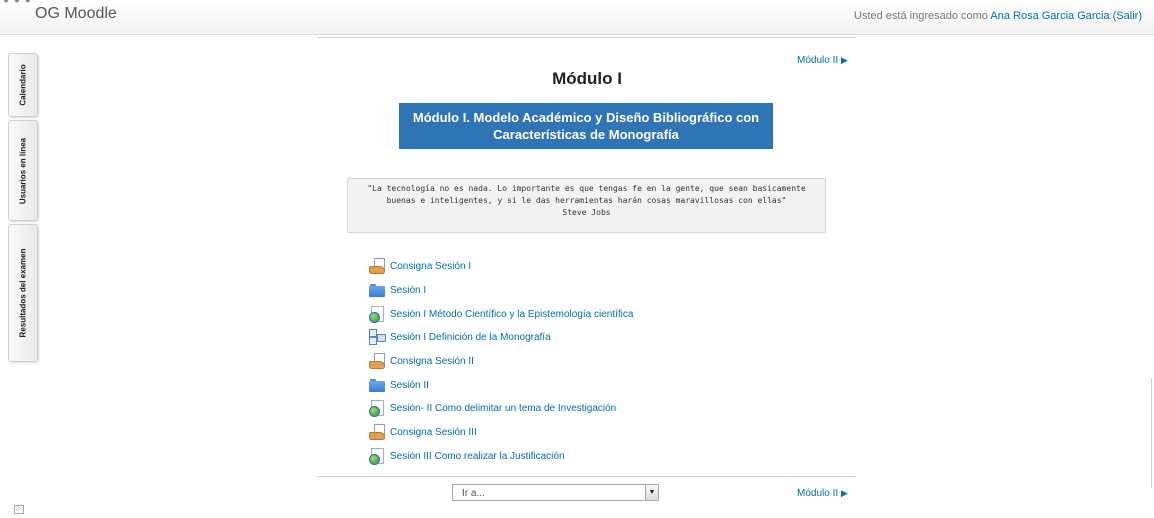 This screenshot has width=1154, height=518. I want to click on activity-item: Sesión I, so click(397, 290).